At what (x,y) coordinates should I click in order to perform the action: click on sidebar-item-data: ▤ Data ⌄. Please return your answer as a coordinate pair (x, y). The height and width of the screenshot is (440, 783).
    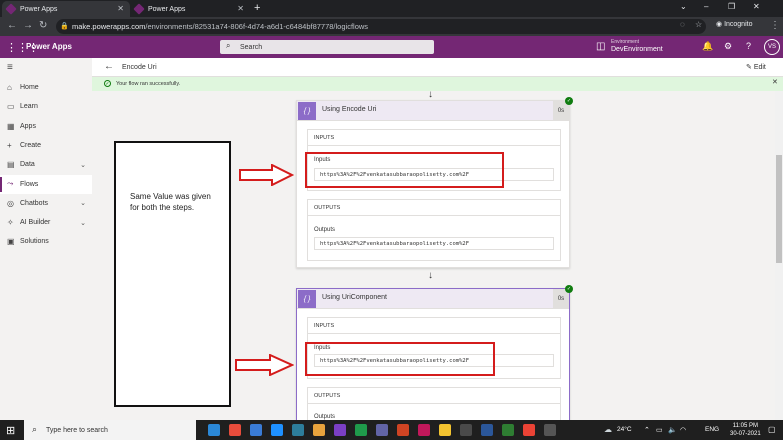
    Looking at the image, I should click on (46, 164).